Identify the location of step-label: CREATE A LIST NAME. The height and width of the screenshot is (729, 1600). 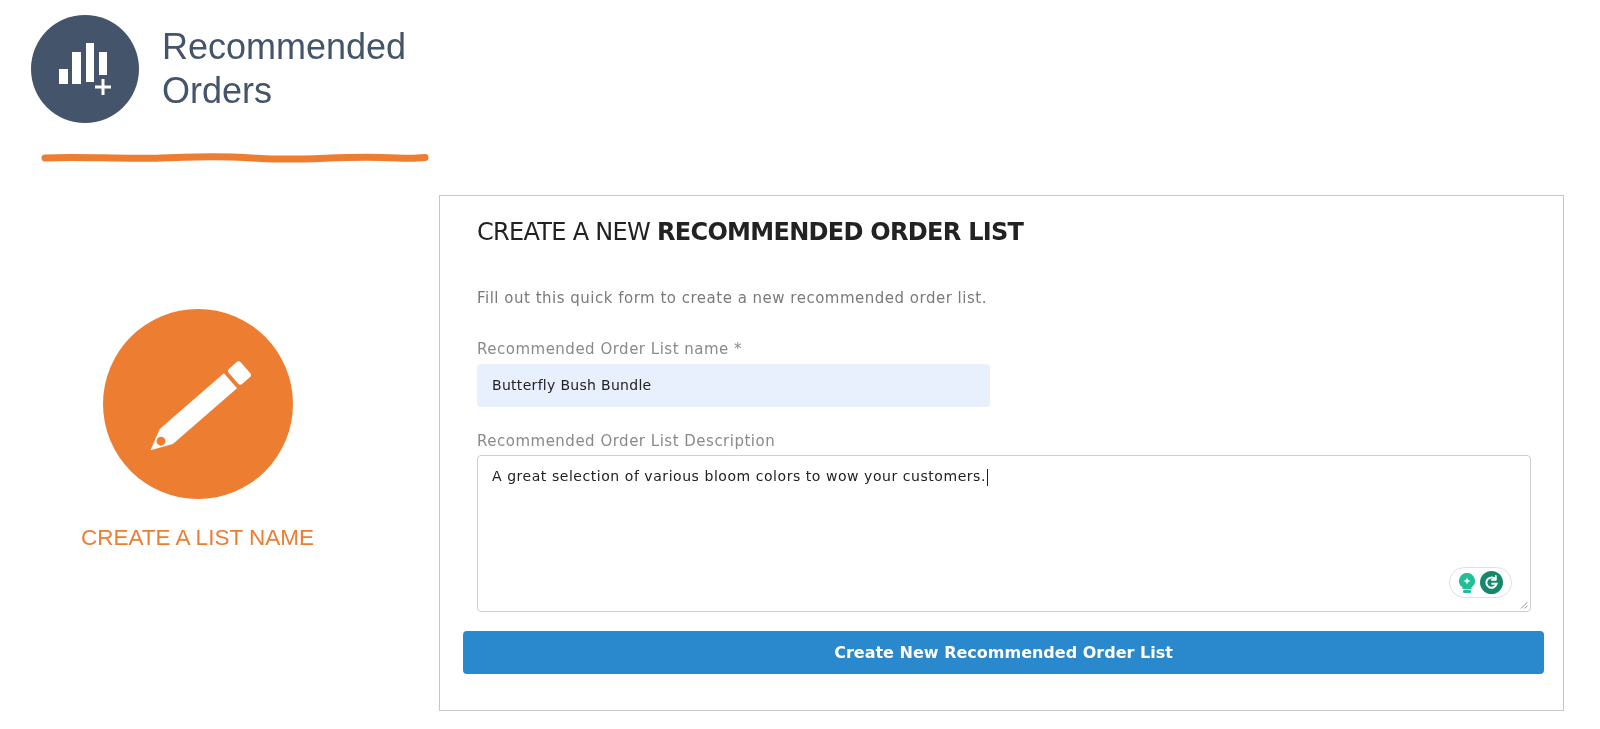
(197, 538).